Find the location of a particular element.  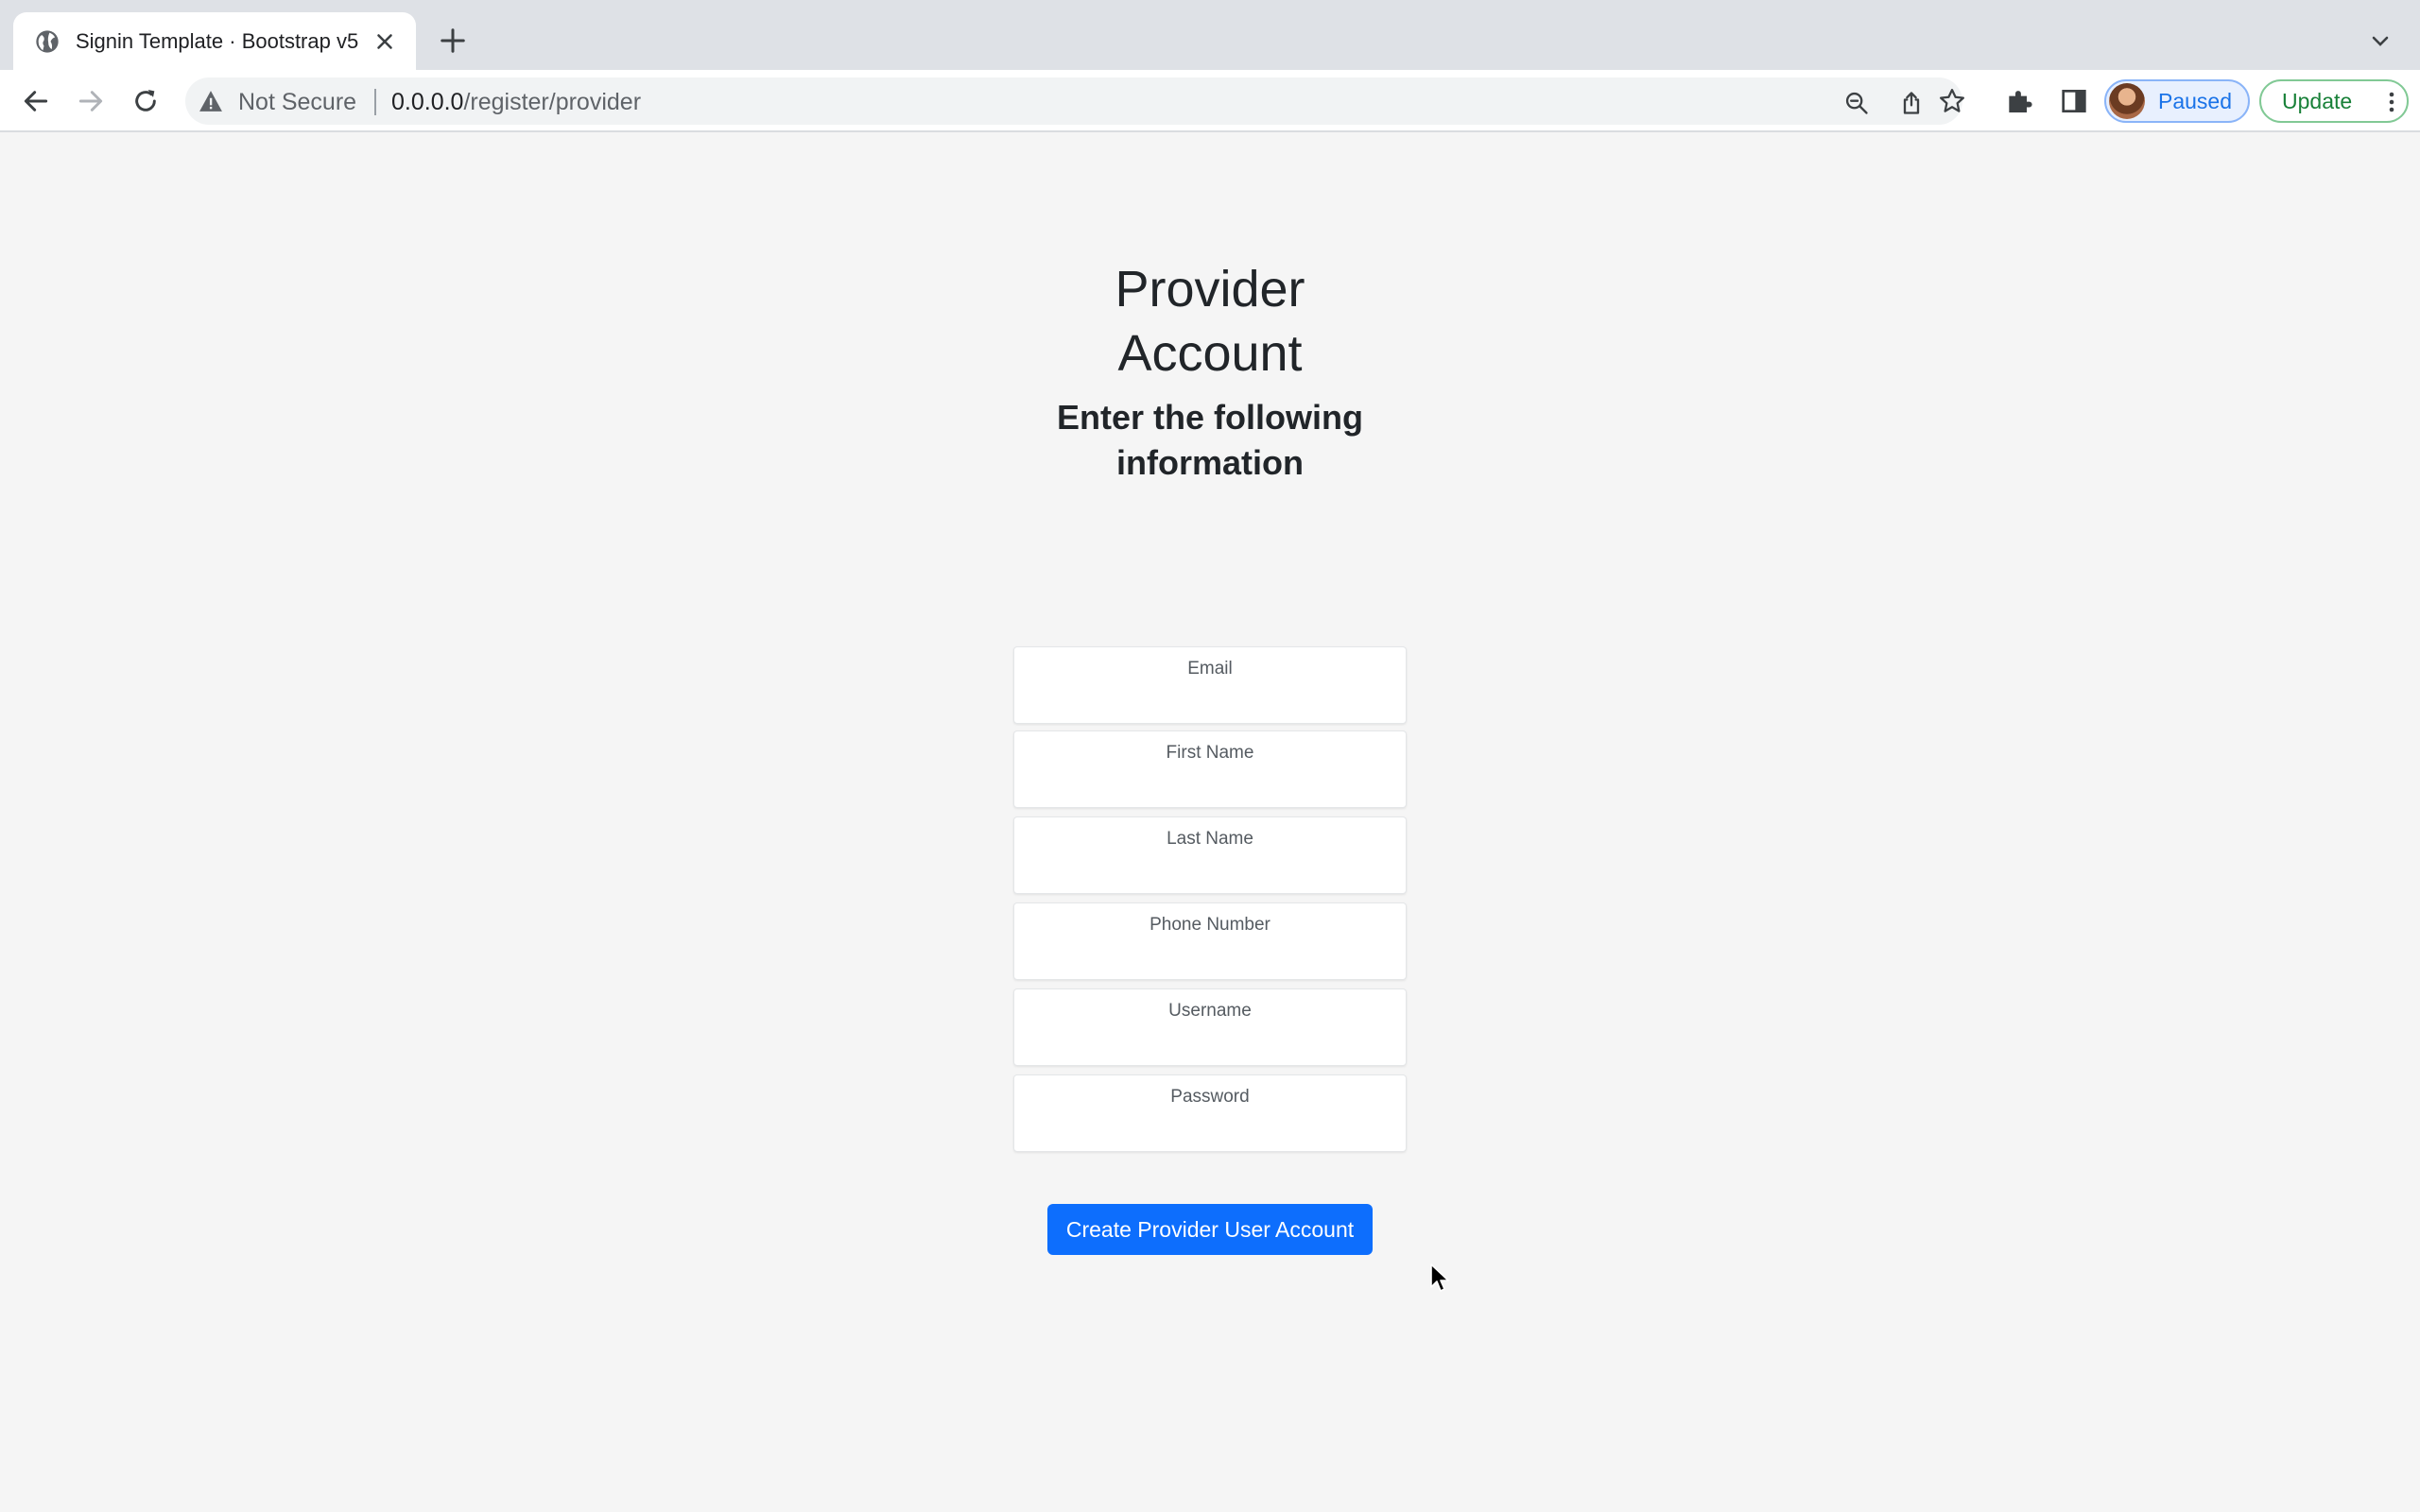

profile-button: Paused is located at coordinates (2177, 101).